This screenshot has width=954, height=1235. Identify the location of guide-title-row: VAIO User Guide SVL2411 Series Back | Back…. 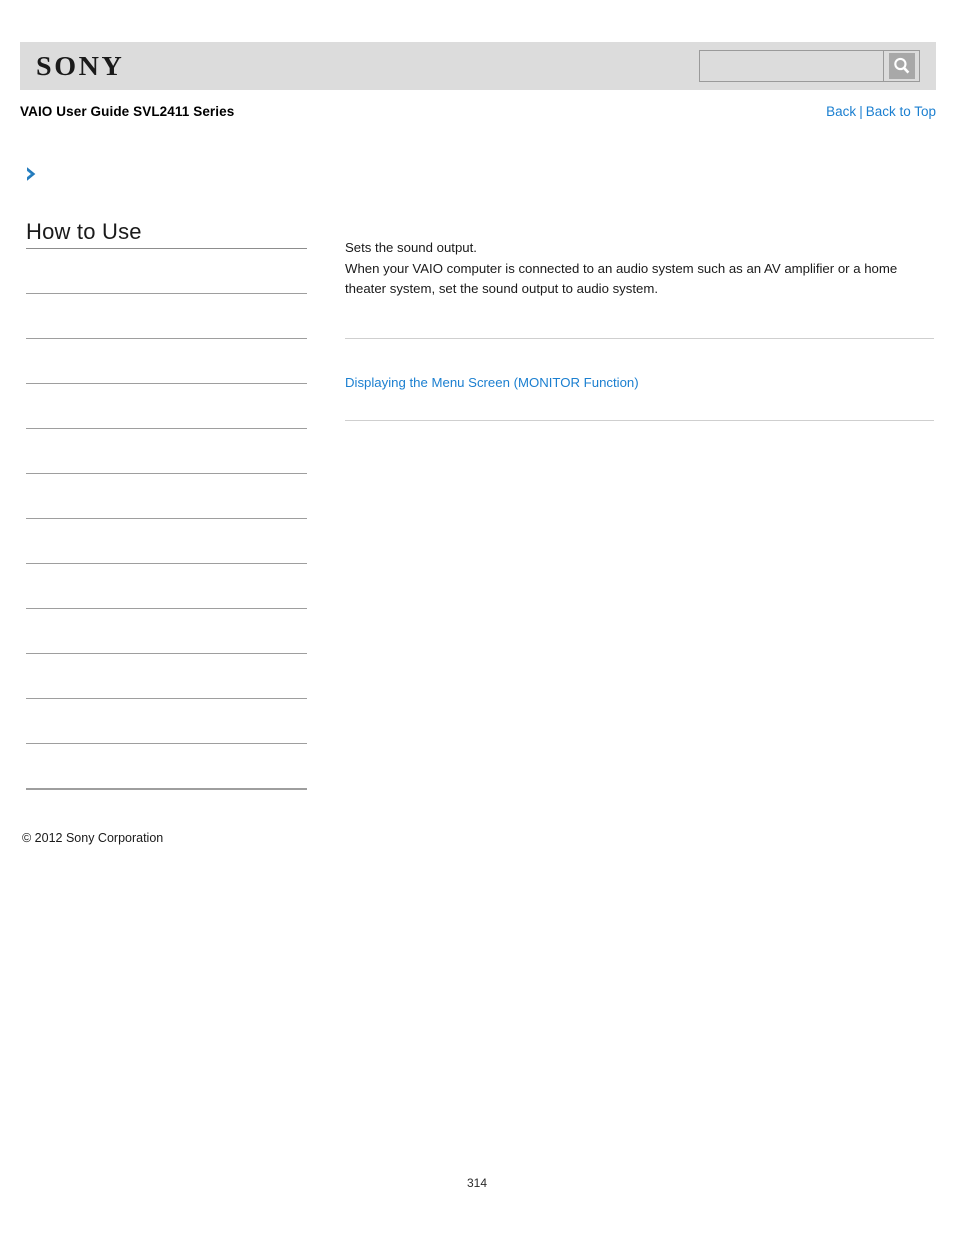
(478, 111).